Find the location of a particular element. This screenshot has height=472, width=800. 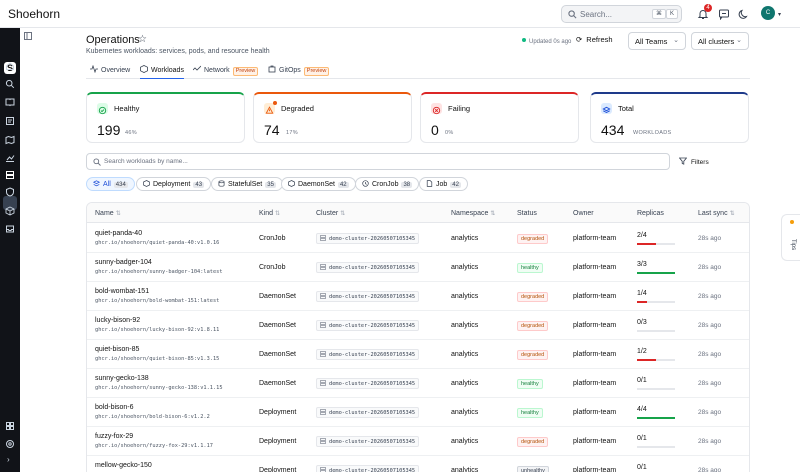

tab-workloads: Workloads is located at coordinates (162, 72).